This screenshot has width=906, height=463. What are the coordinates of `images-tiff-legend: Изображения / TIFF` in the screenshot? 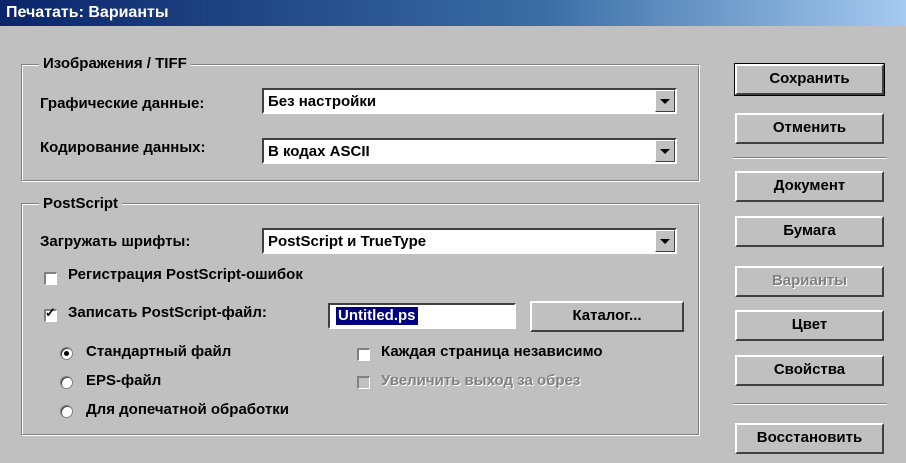 It's located at (115, 63).